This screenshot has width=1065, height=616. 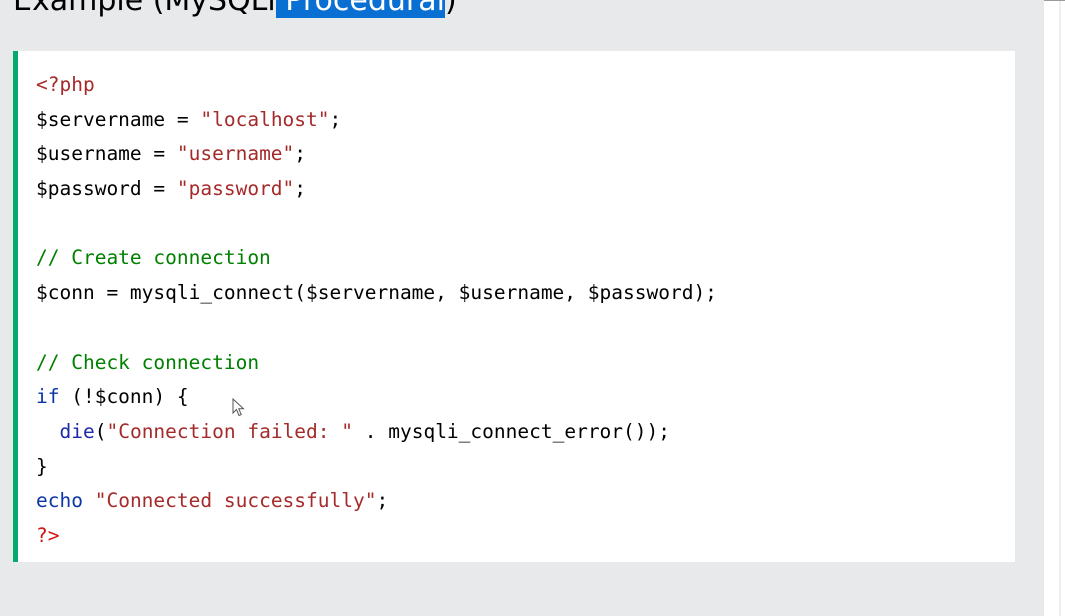 What do you see at coordinates (144, 9) in the screenshot?
I see `heading-prefix: Example (MySQLi` at bounding box center [144, 9].